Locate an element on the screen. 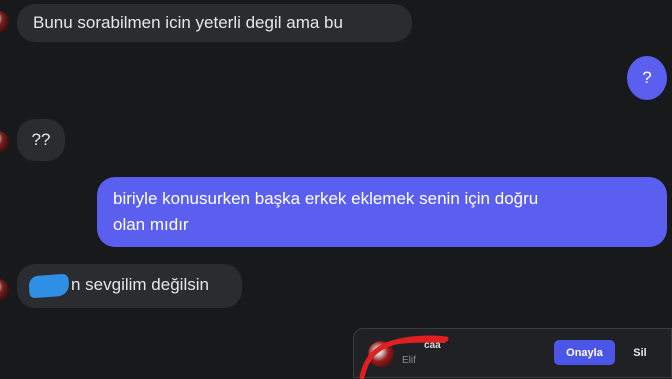 This screenshot has width=672, height=379. message-text: ? is located at coordinates (647, 77).